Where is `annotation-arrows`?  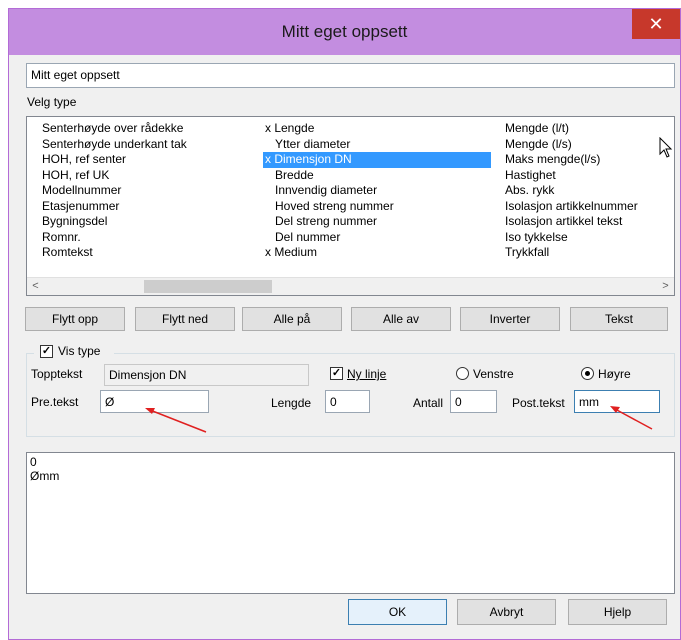
annotation-arrows is located at coordinates (399, 419).